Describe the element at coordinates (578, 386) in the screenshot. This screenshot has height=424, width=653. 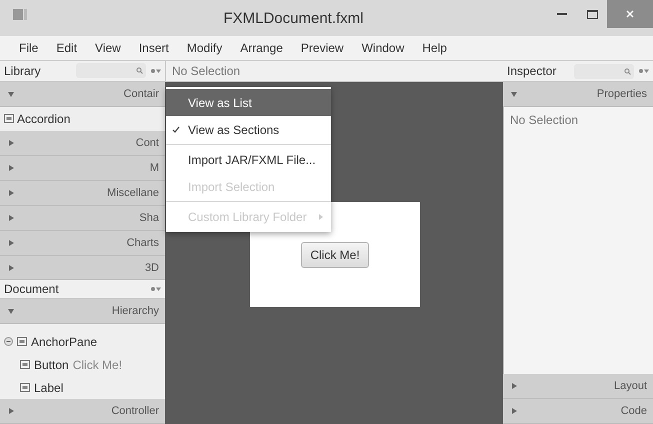
I see `section-header: Layout` at that location.